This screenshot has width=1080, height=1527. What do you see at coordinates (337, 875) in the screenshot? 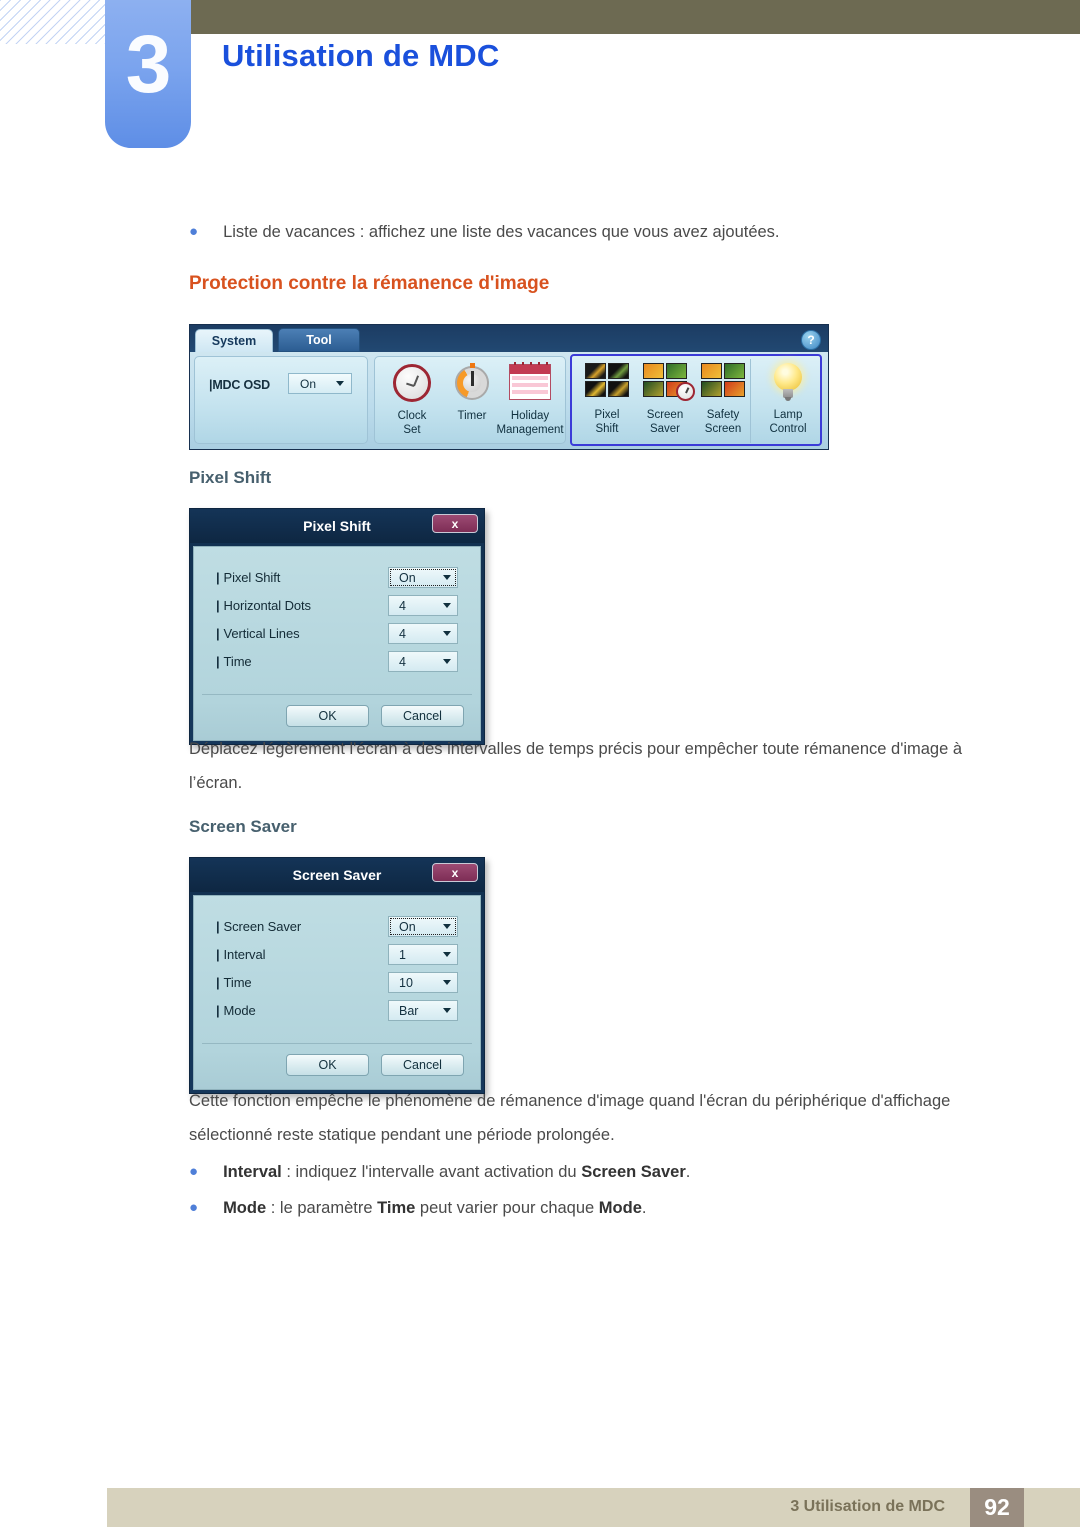
I see `dialog-title: Screen Saver` at bounding box center [337, 875].